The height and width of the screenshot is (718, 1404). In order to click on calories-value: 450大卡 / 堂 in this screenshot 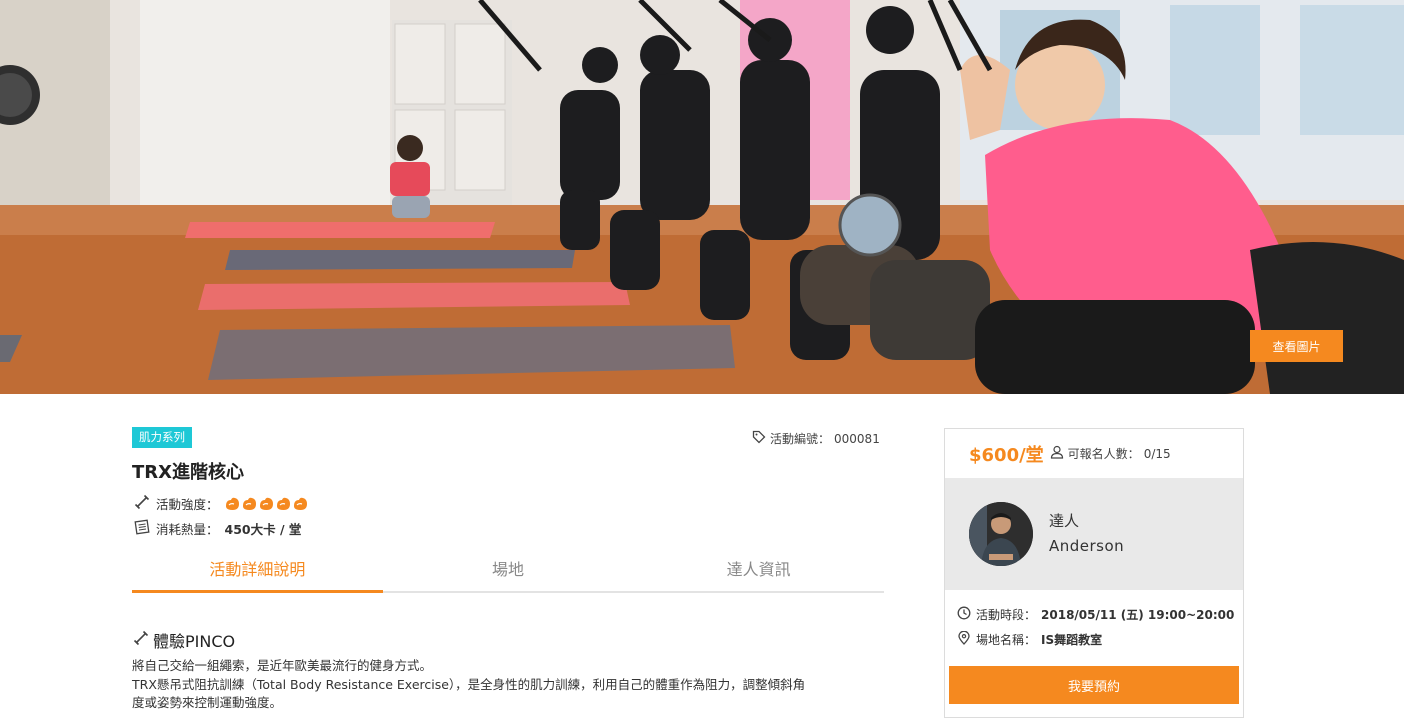, I will do `click(263, 529)`.